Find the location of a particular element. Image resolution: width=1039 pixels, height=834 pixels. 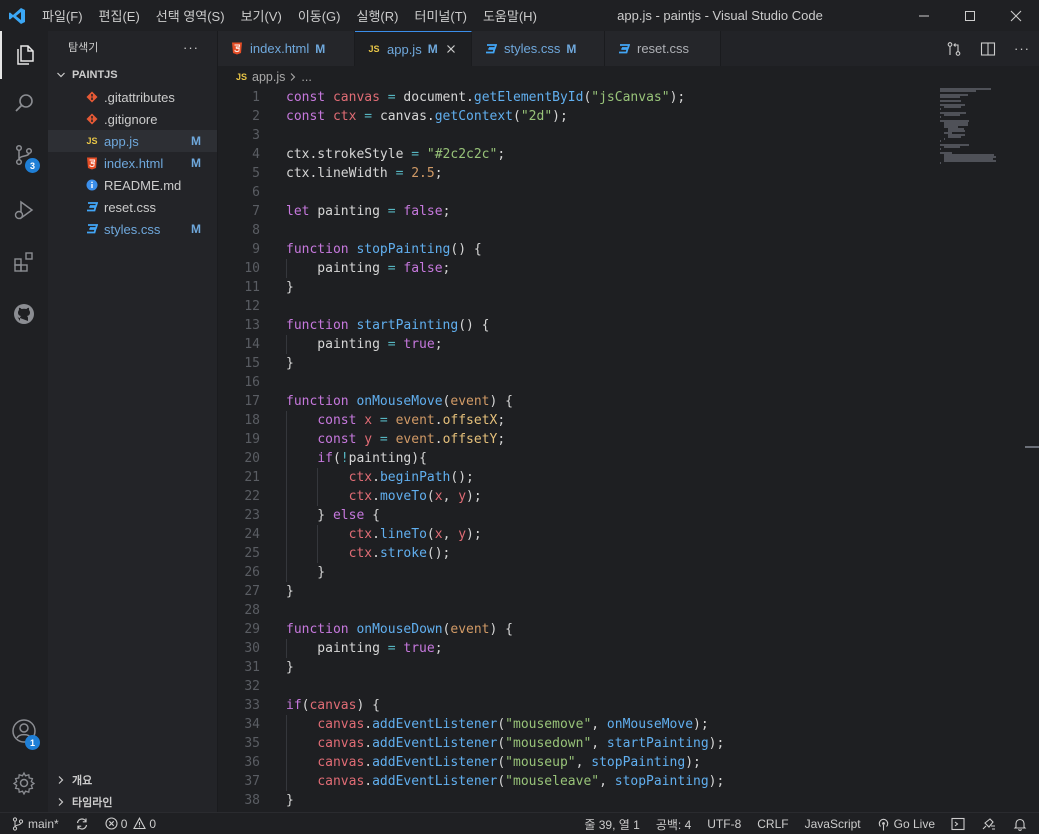

go-live-button: Go Live is located at coordinates (906, 823).